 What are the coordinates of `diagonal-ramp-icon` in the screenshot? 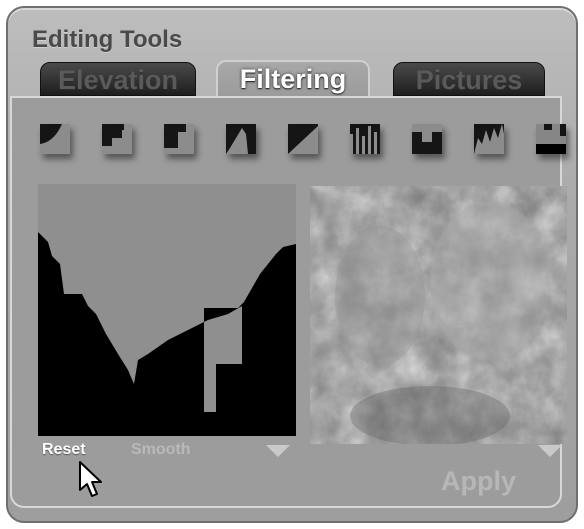 It's located at (303, 140).